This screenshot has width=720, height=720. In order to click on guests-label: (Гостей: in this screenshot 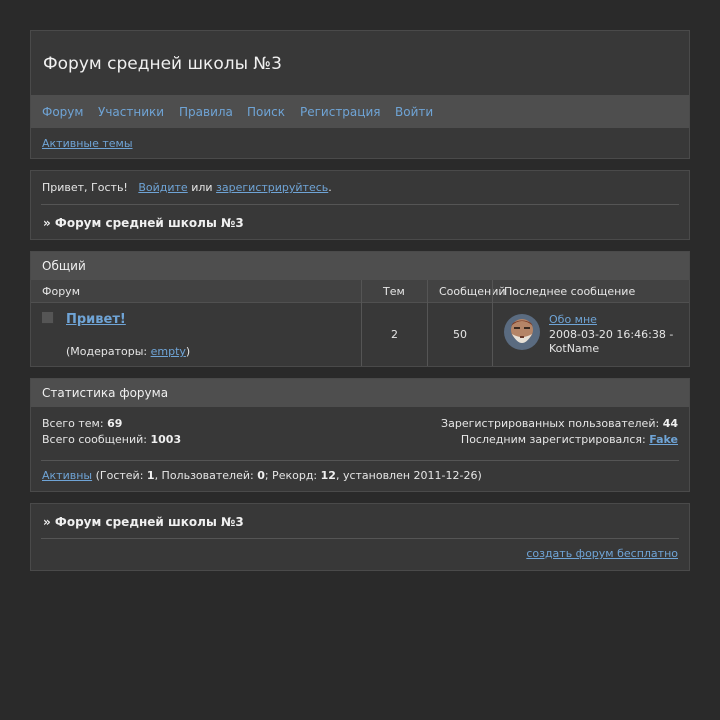, I will do `click(119, 475)`.